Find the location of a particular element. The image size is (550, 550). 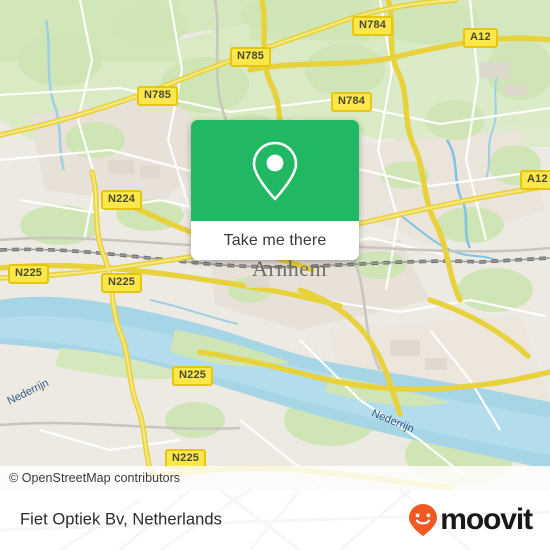

map-attribution-bar: © OpenStreetMap contributors is located at coordinates (275, 478).